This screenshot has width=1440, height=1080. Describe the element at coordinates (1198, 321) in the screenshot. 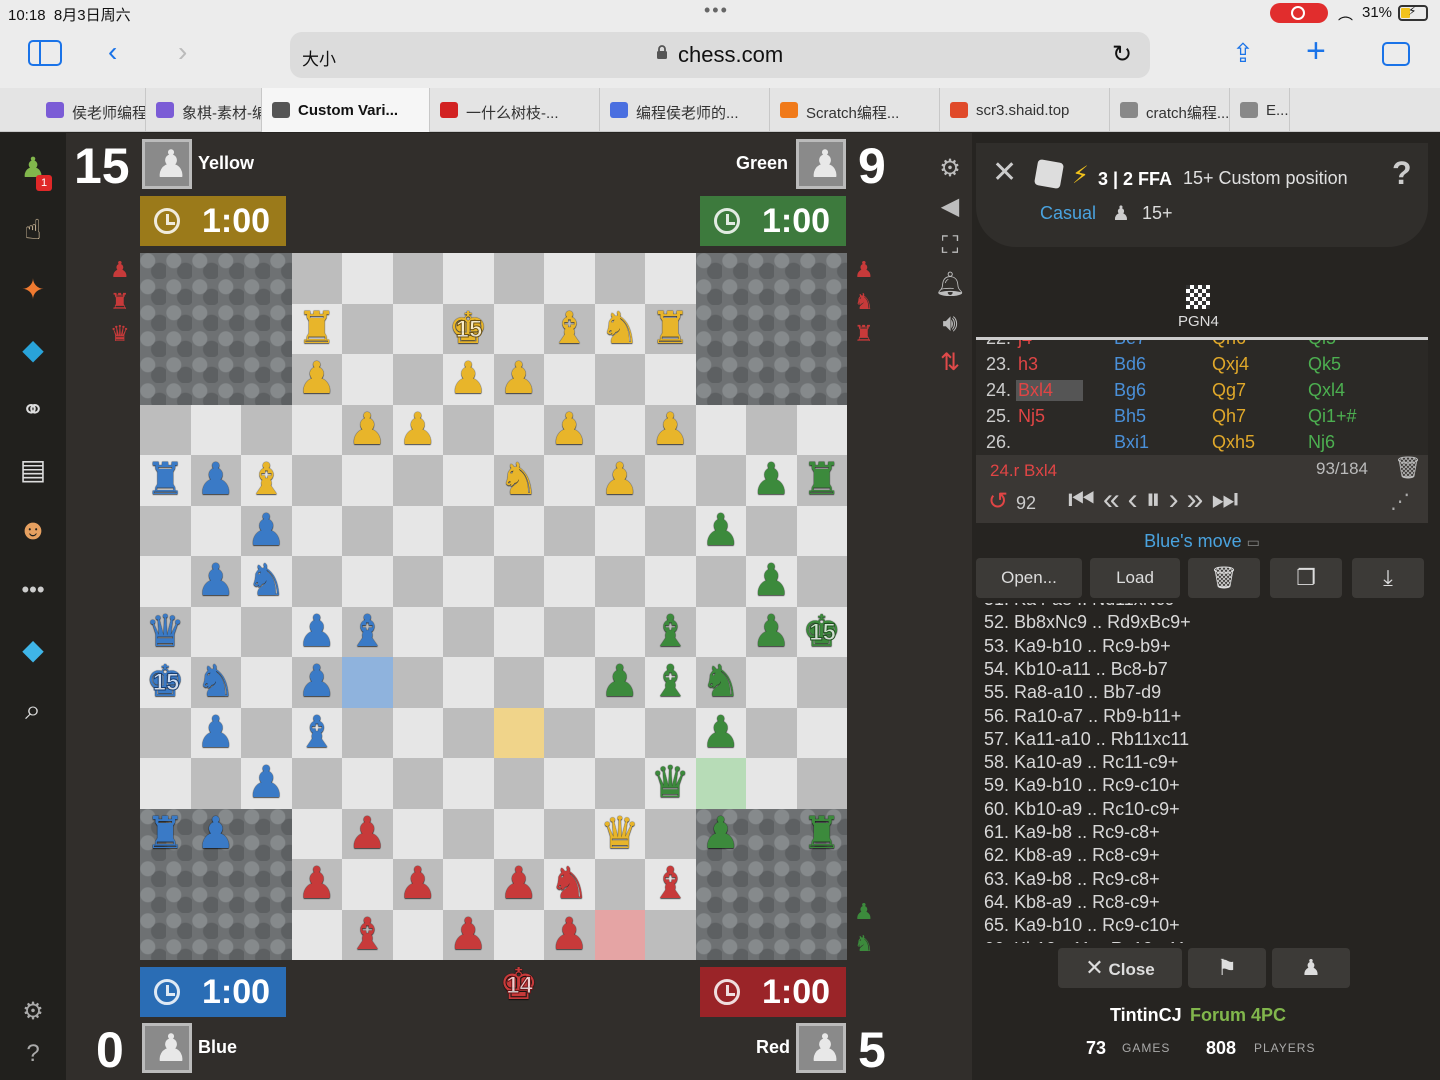

I see `pgn-label: PGN4` at that location.